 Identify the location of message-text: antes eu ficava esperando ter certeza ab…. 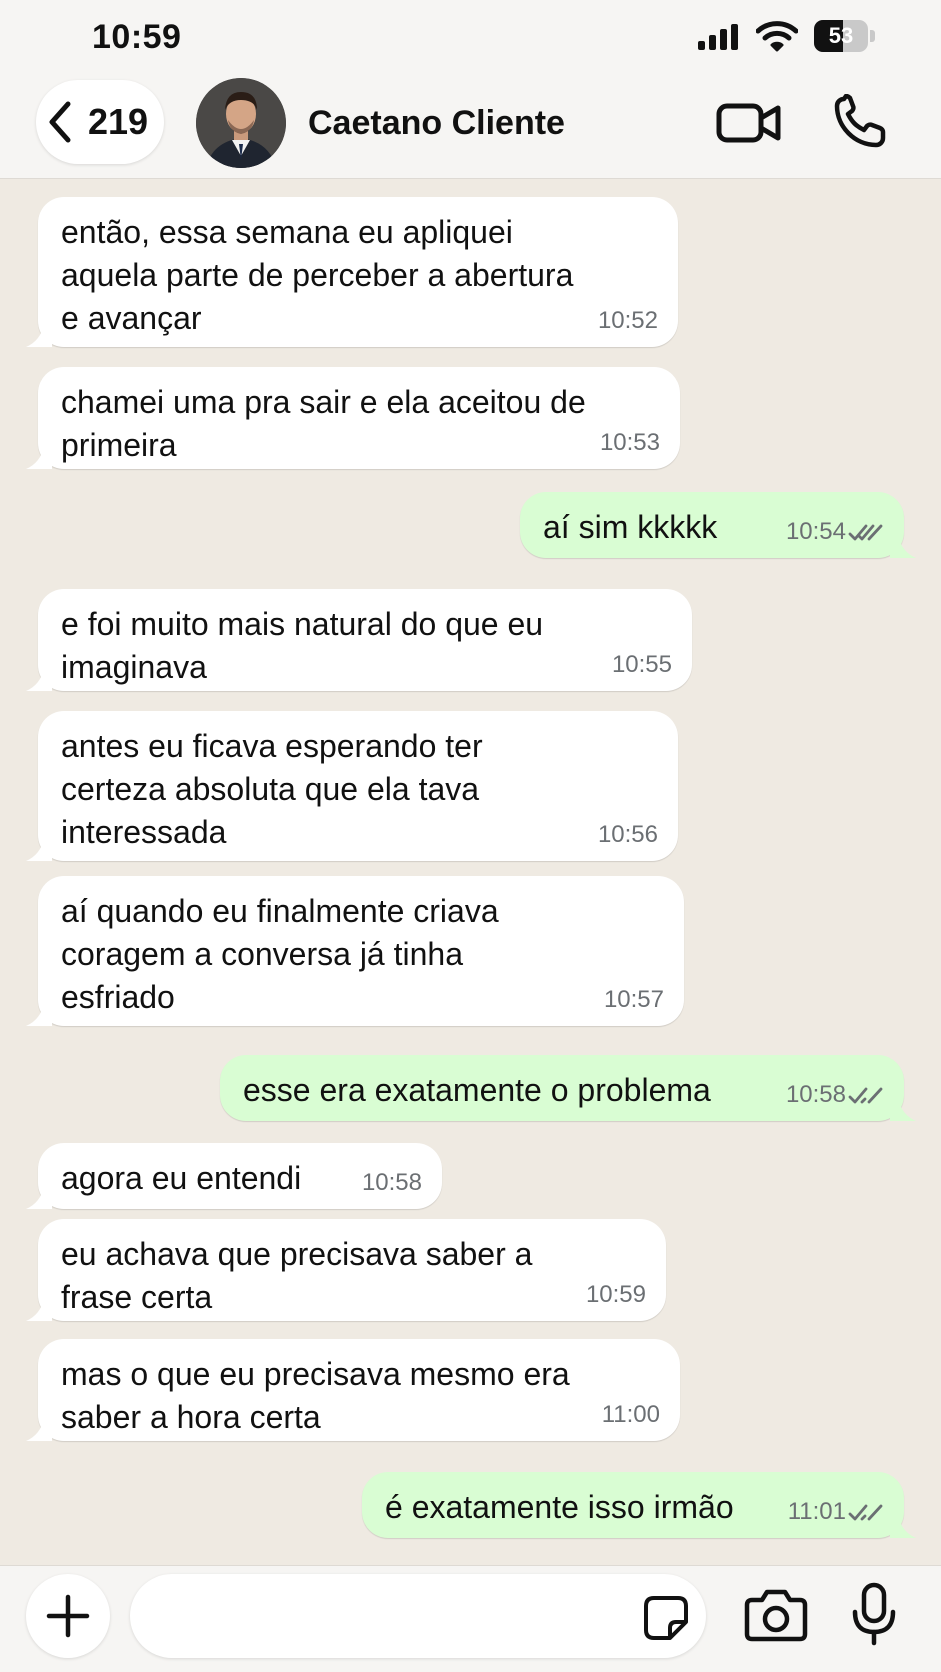
(272, 789).